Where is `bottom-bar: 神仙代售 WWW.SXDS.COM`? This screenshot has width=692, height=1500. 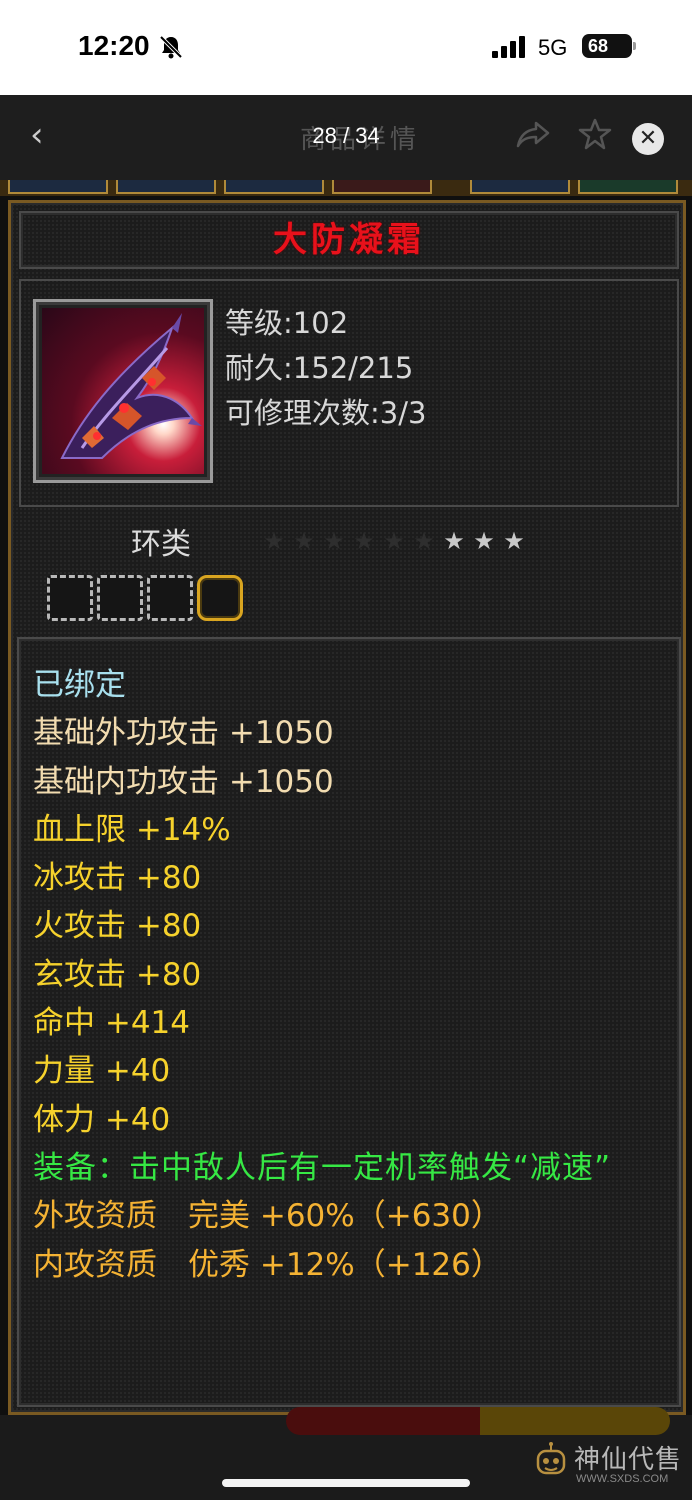 bottom-bar: 神仙代售 WWW.SXDS.COM is located at coordinates (346, 1453).